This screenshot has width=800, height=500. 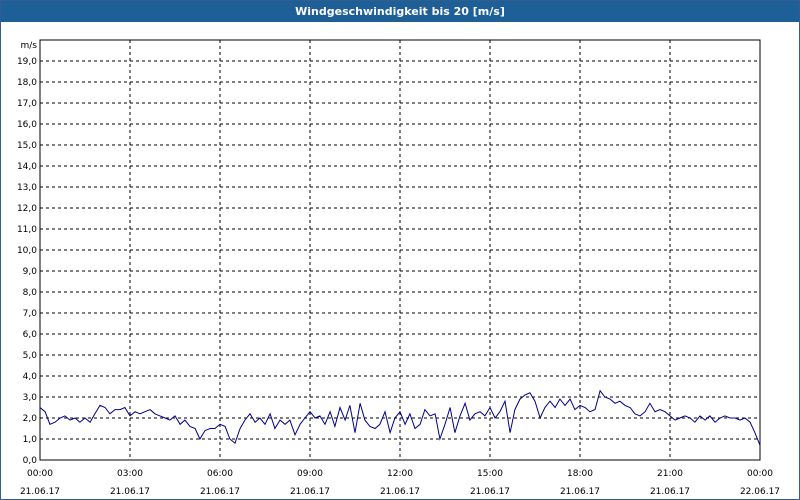 I want to click on y-tick-label: 19,0, so click(x=27, y=62).